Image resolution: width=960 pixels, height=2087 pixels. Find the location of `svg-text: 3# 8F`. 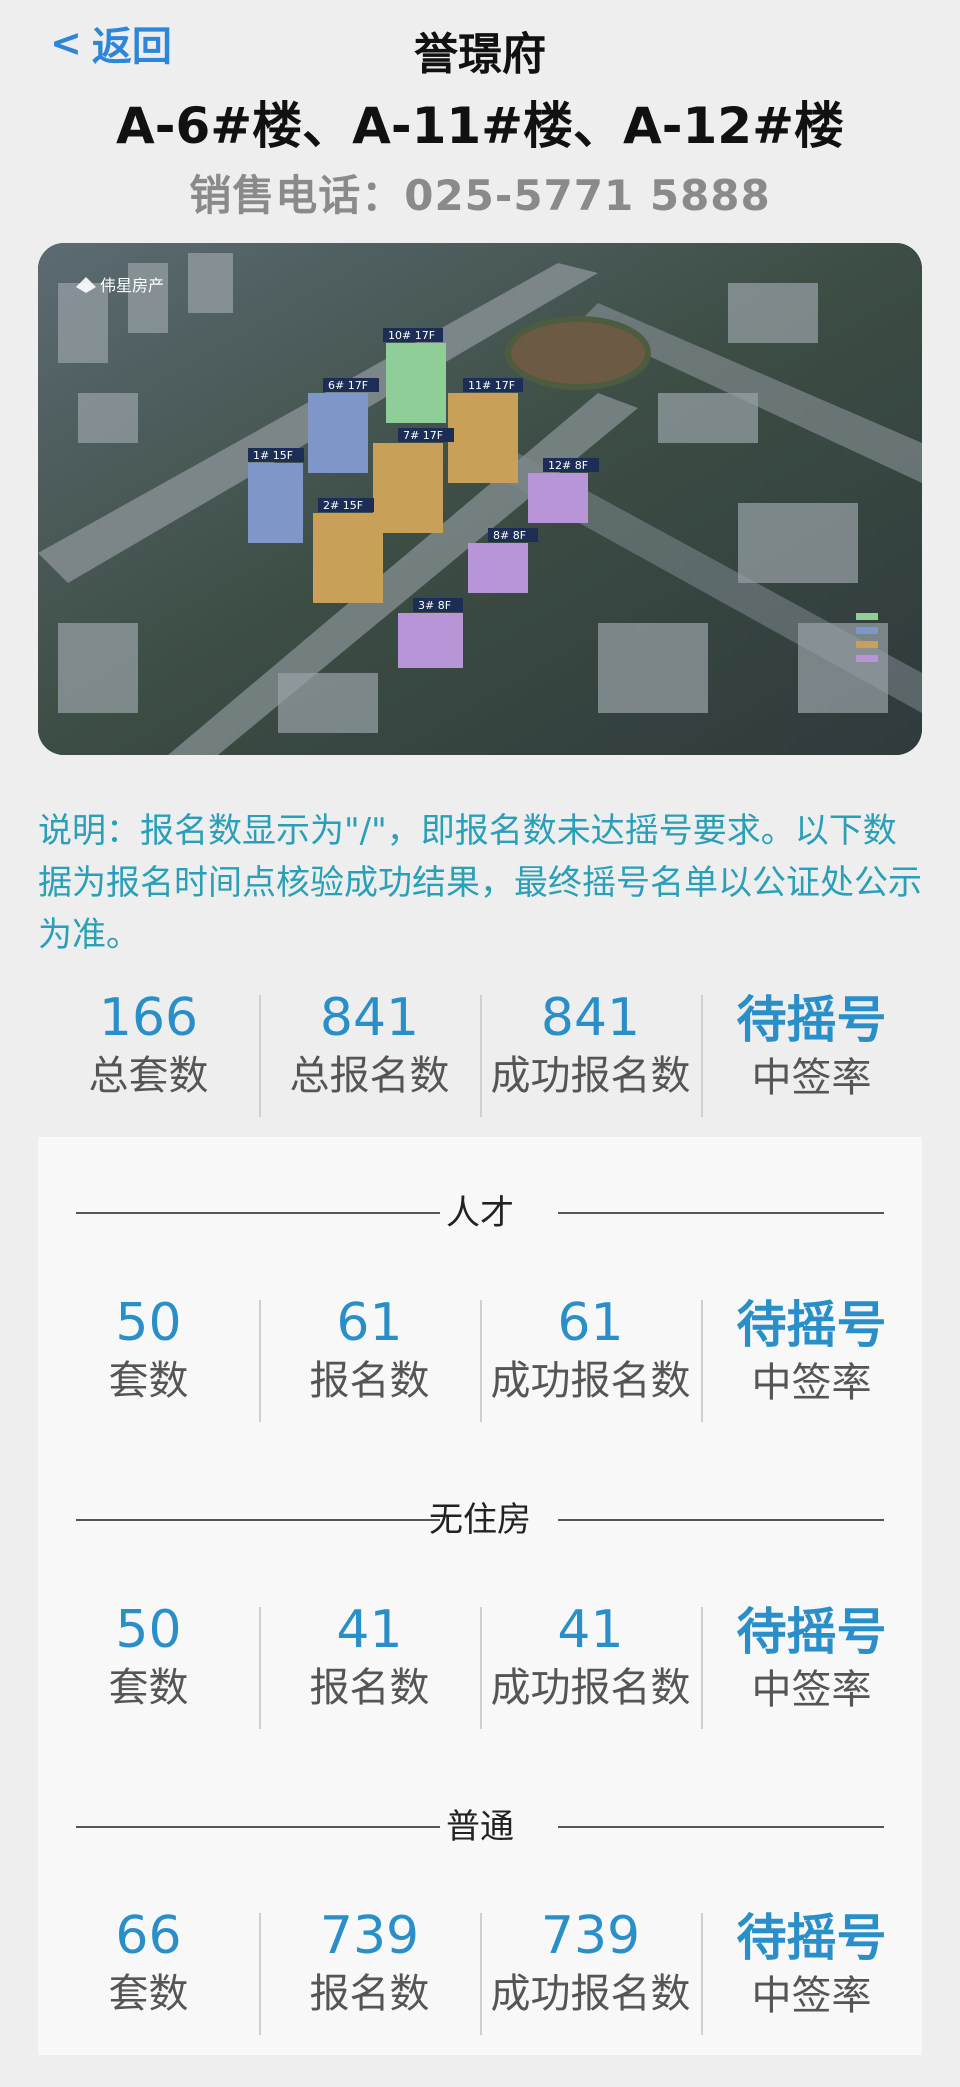

svg-text: 3# 8F is located at coordinates (434, 605).